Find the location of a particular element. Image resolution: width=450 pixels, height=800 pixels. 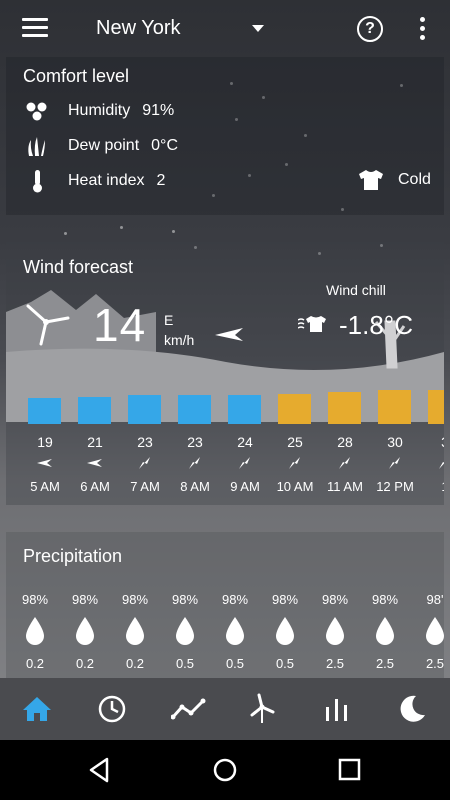

nav-hourly is located at coordinates (112, 709).